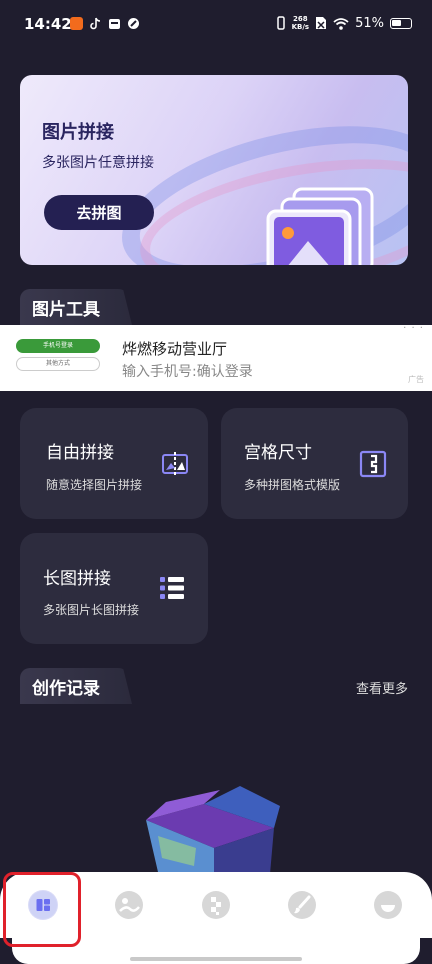 The height and width of the screenshot is (964, 432). I want to click on nav-photo-edit, so click(129, 905).